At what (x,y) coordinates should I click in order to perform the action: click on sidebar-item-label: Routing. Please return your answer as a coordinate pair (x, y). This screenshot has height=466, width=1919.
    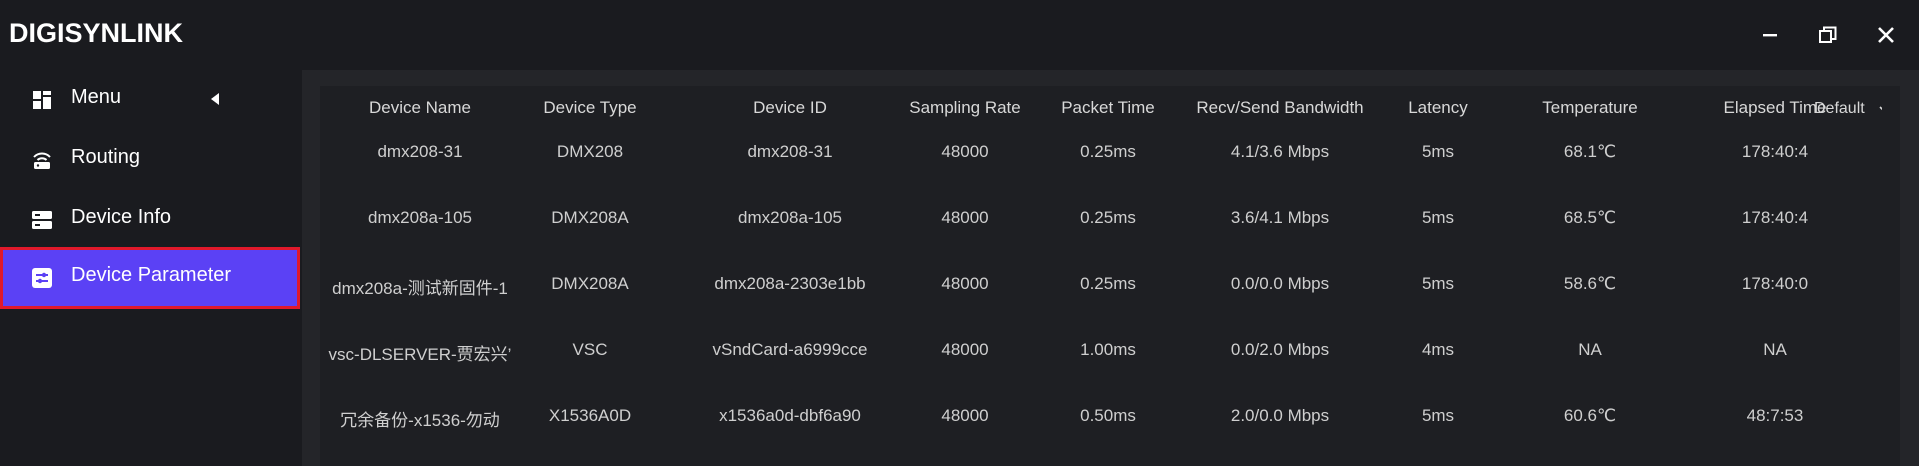
    Looking at the image, I should click on (105, 157).